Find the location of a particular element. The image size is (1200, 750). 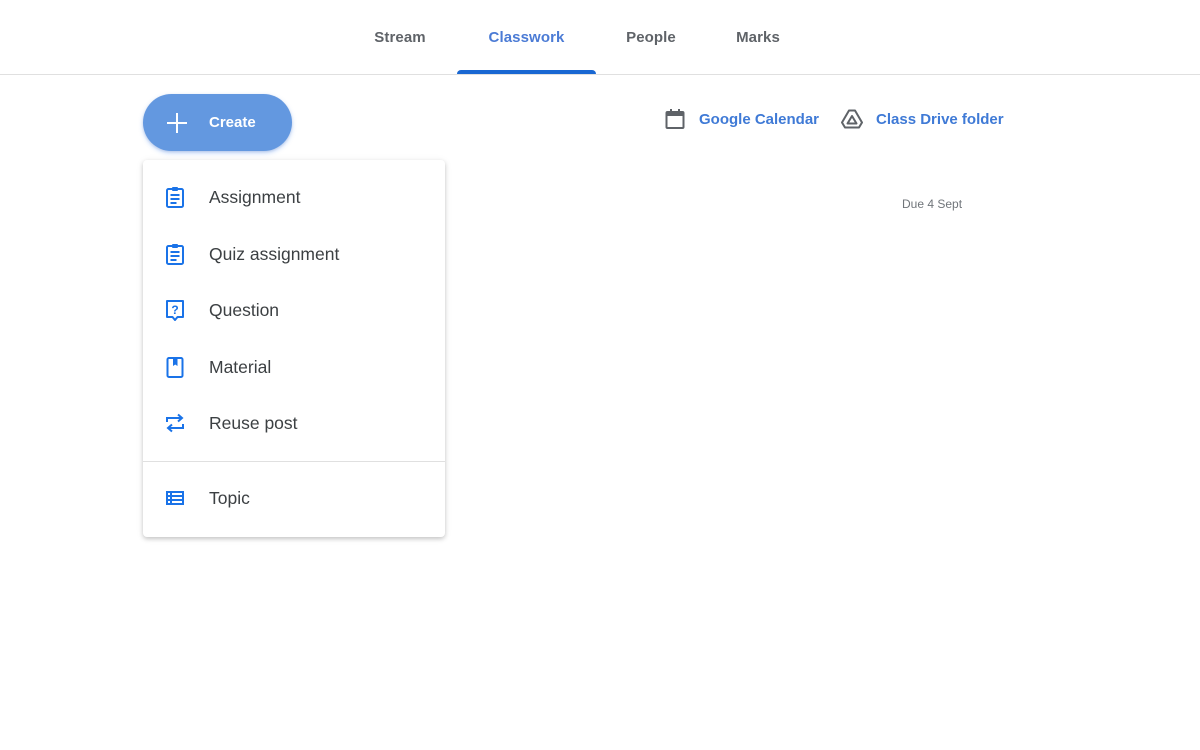

tab-label: Classwork is located at coordinates (526, 37).